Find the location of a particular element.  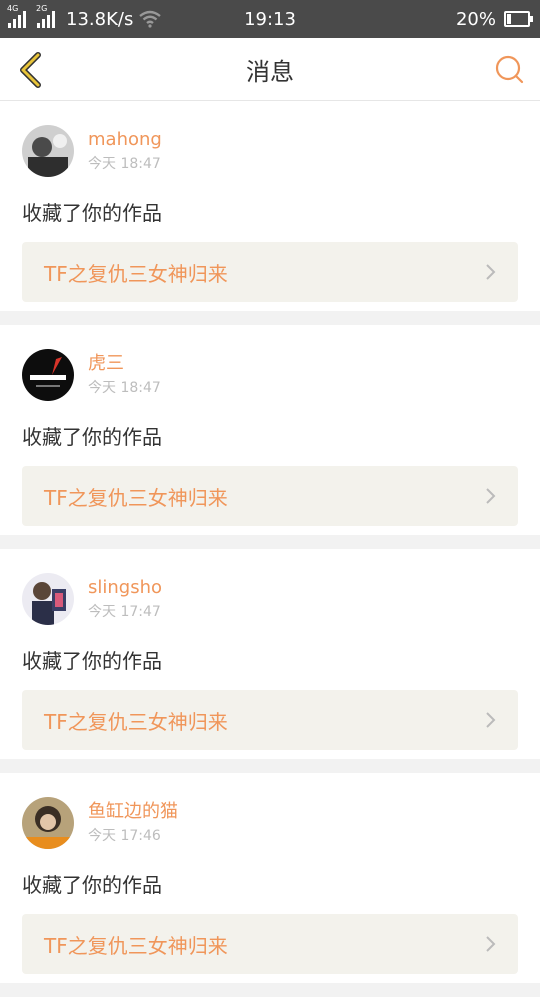

username: 鱼缸边的猫 is located at coordinates (133, 812).